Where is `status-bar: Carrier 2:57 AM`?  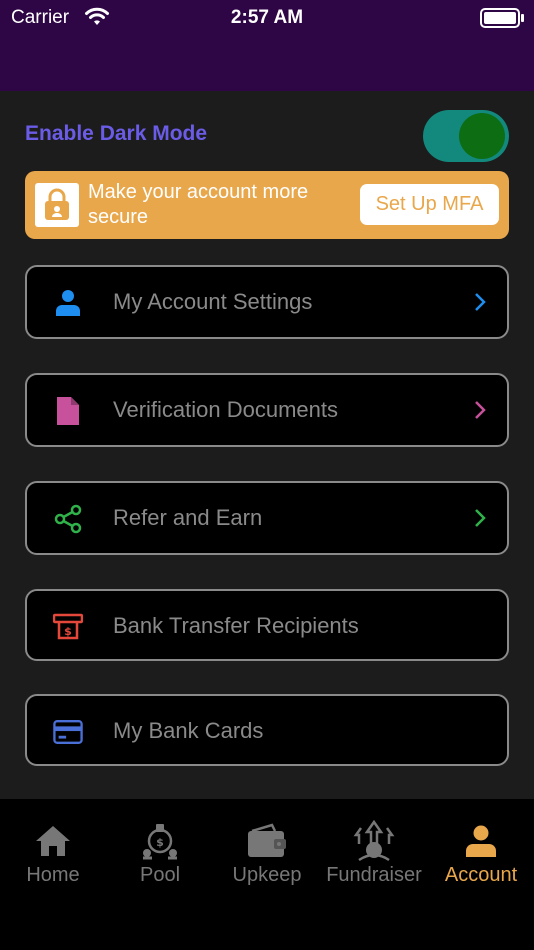 status-bar: Carrier 2:57 AM is located at coordinates (267, 18).